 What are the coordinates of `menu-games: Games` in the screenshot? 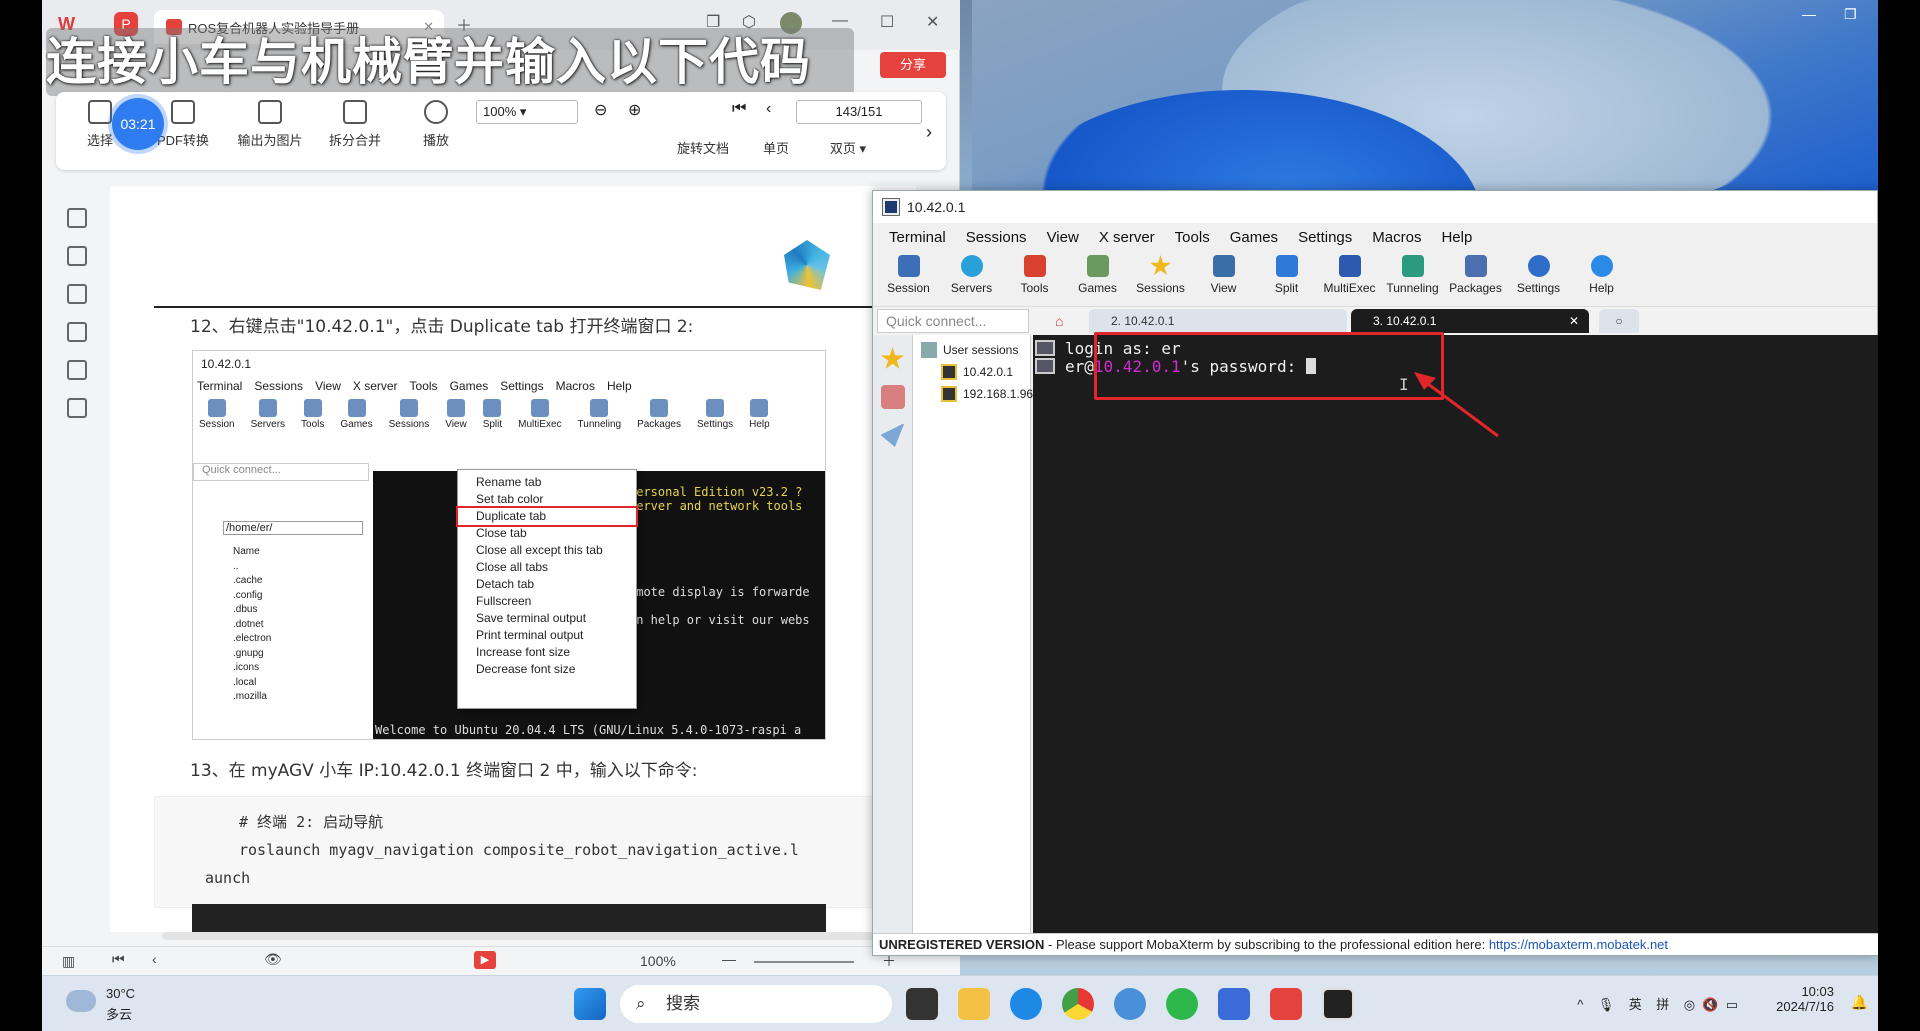 It's located at (1254, 237).